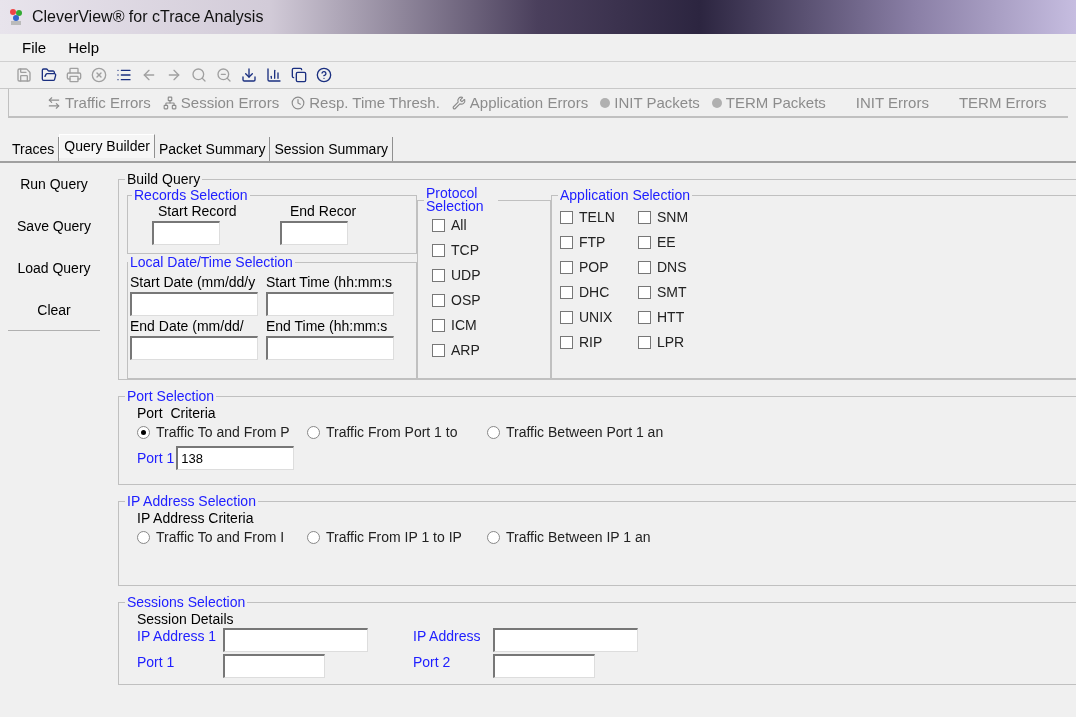 The width and height of the screenshot is (1076, 717). What do you see at coordinates (330, 282) in the screenshot?
I see `field-label: Start Time (hh:mm:s` at bounding box center [330, 282].